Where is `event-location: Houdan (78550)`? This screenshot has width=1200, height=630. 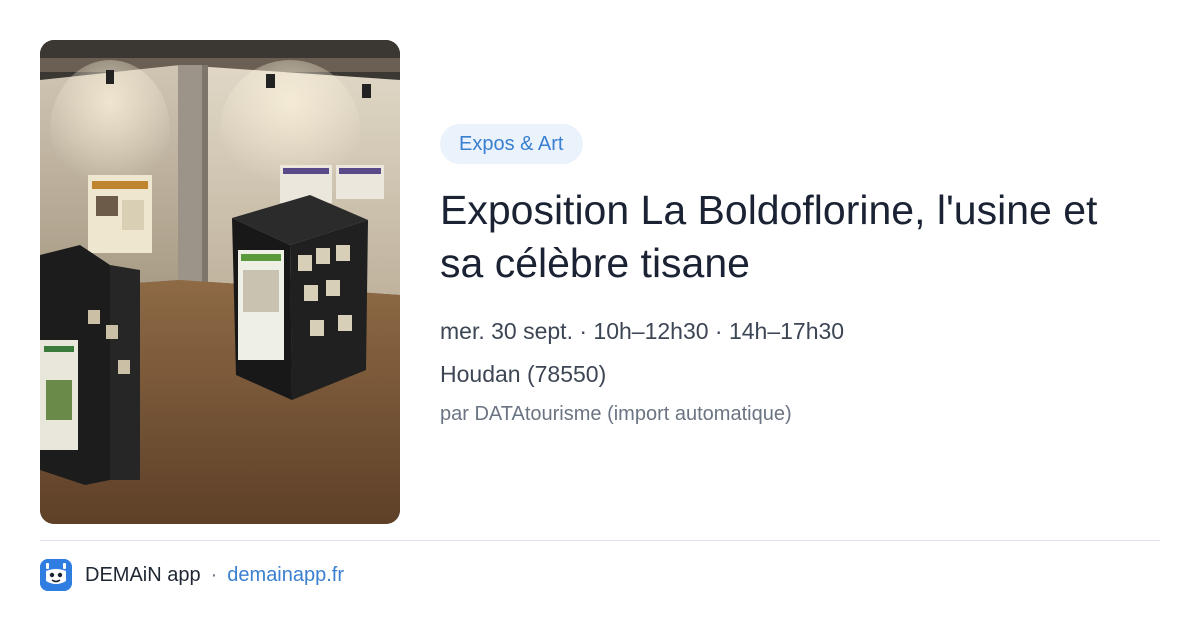 event-location: Houdan (78550) is located at coordinates (523, 374).